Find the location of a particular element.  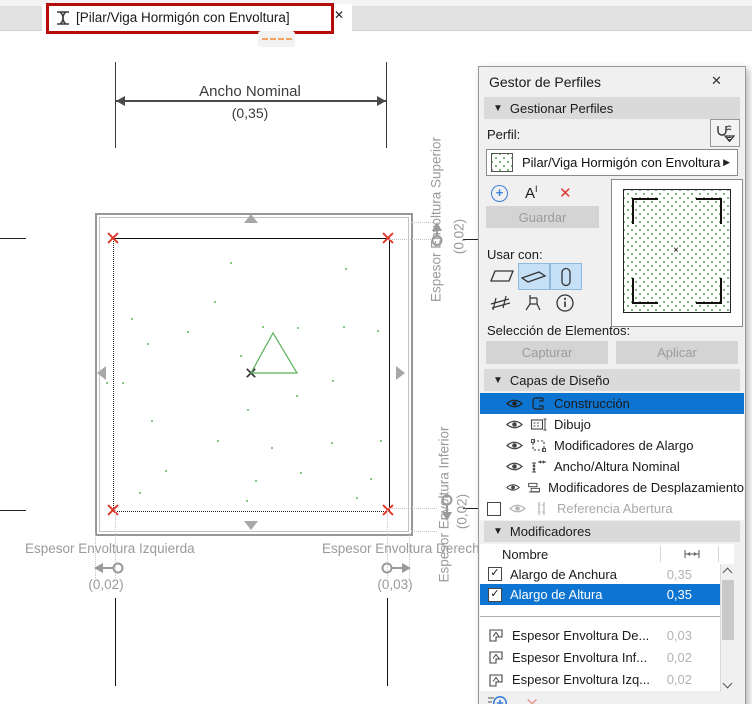

section-label: Gestionar Perfiles is located at coordinates (561, 108).